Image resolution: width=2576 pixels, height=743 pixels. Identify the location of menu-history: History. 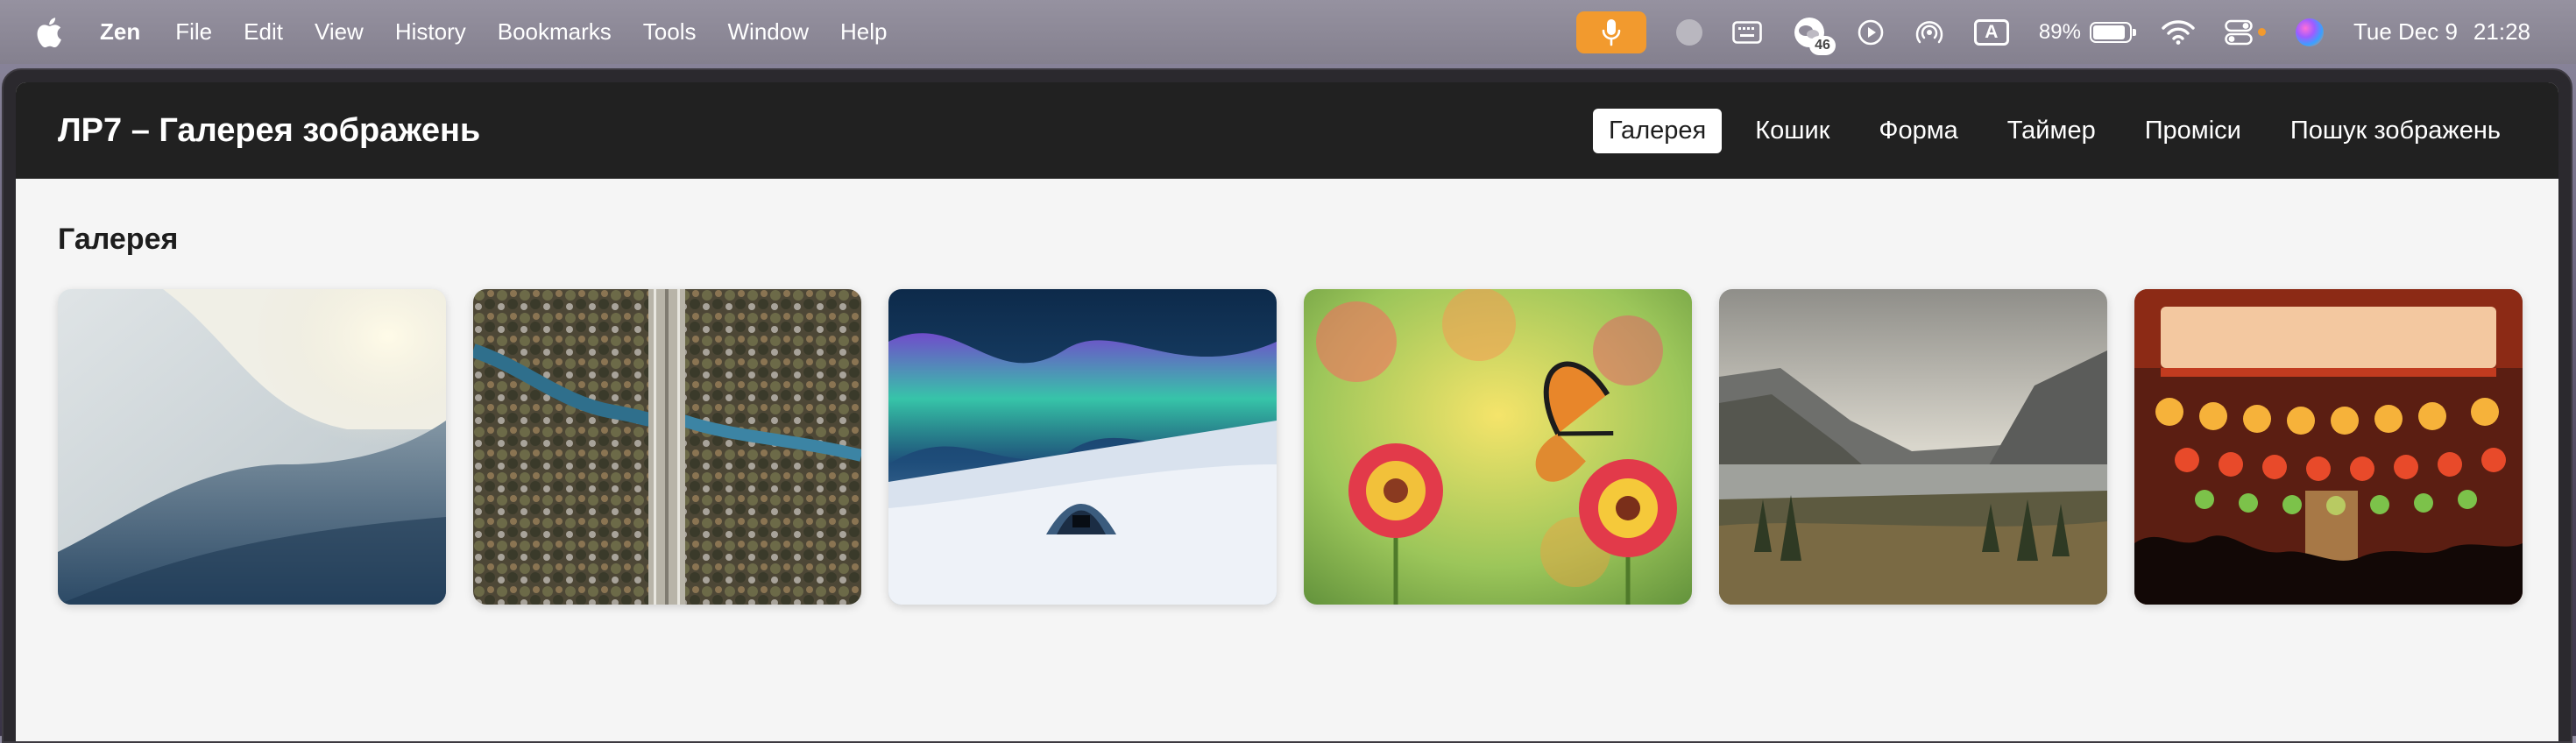
(430, 32).